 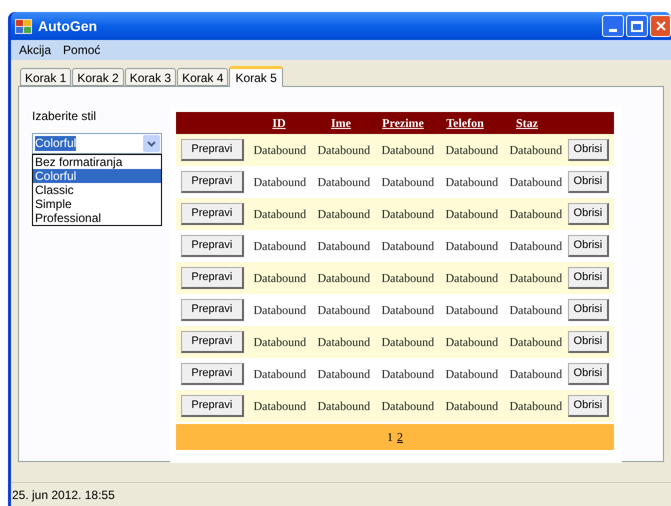 What do you see at coordinates (98, 77) in the screenshot?
I see `tab: Korak 2` at bounding box center [98, 77].